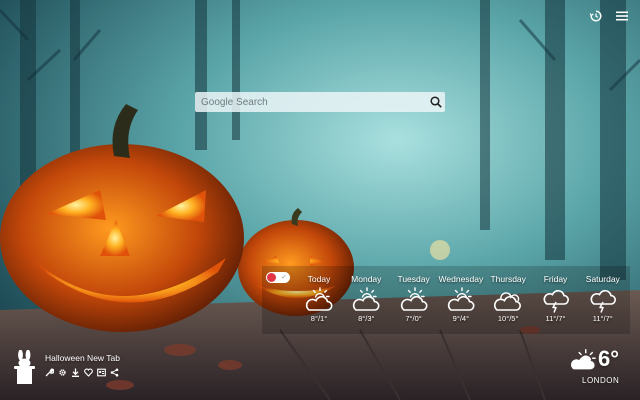 The image size is (640, 400). Describe the element at coordinates (278, 277) in the screenshot. I see `weather-toggle: ✓` at that location.